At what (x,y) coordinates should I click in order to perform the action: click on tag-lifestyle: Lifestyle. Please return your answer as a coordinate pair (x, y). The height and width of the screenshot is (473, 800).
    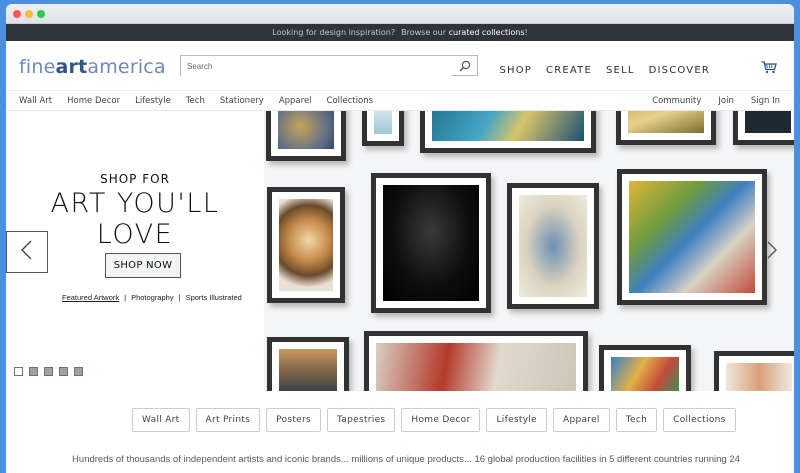
    Looking at the image, I should click on (516, 420).